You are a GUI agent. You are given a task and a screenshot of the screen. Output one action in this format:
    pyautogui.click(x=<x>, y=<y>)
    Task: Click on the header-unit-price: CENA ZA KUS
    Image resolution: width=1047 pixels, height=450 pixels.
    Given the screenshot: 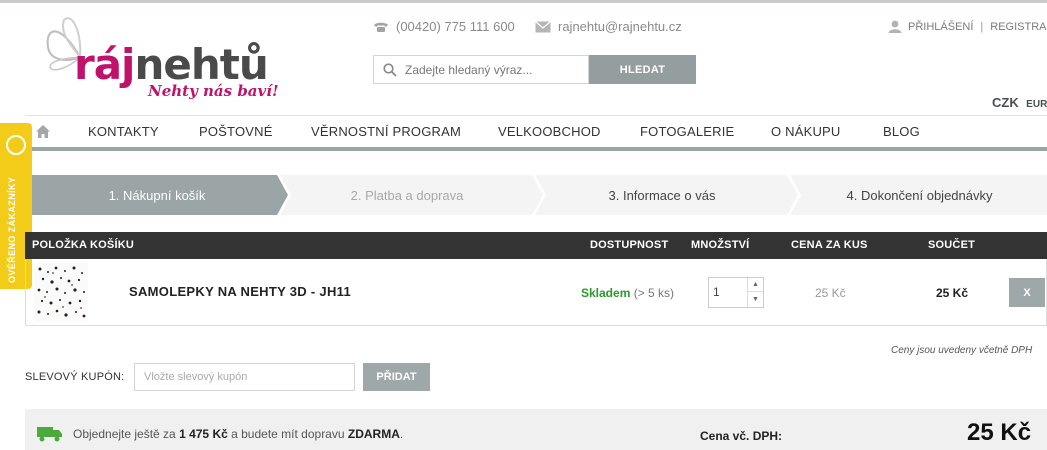 What is the action you would take?
    pyautogui.click(x=829, y=245)
    